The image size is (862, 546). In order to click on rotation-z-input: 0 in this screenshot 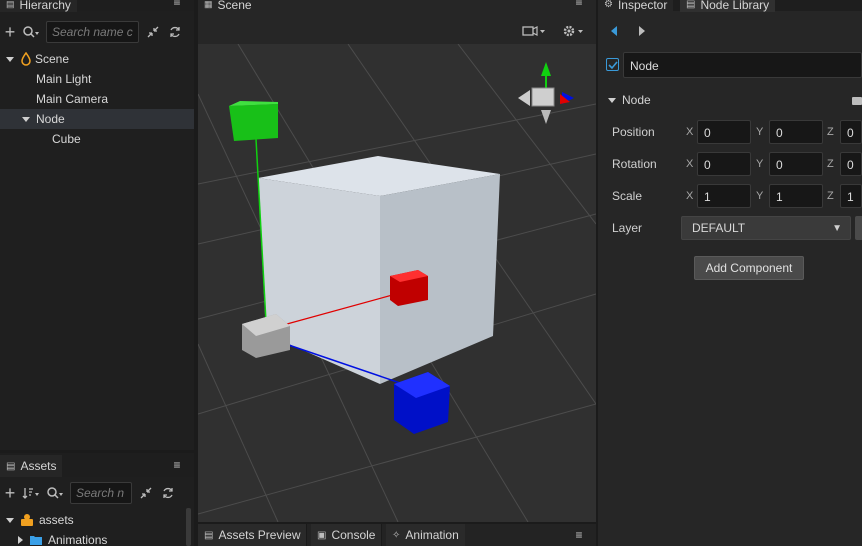, I will do `click(851, 164)`.